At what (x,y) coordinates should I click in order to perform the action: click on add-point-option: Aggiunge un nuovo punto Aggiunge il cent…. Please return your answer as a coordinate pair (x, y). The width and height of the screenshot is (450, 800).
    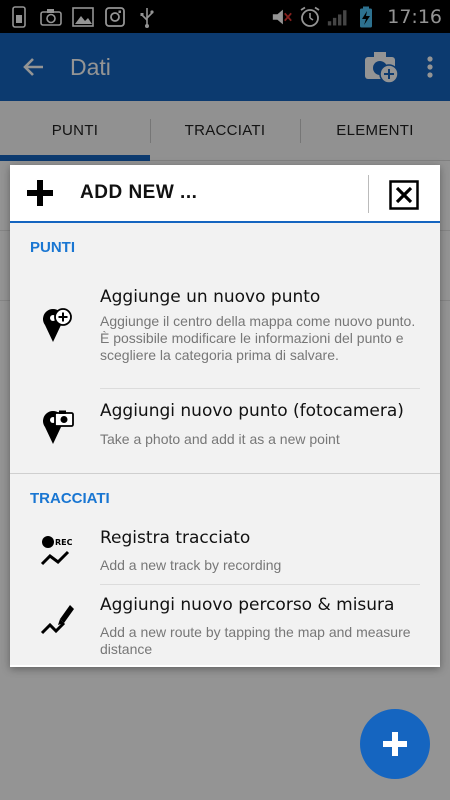
    Looking at the image, I should click on (225, 328).